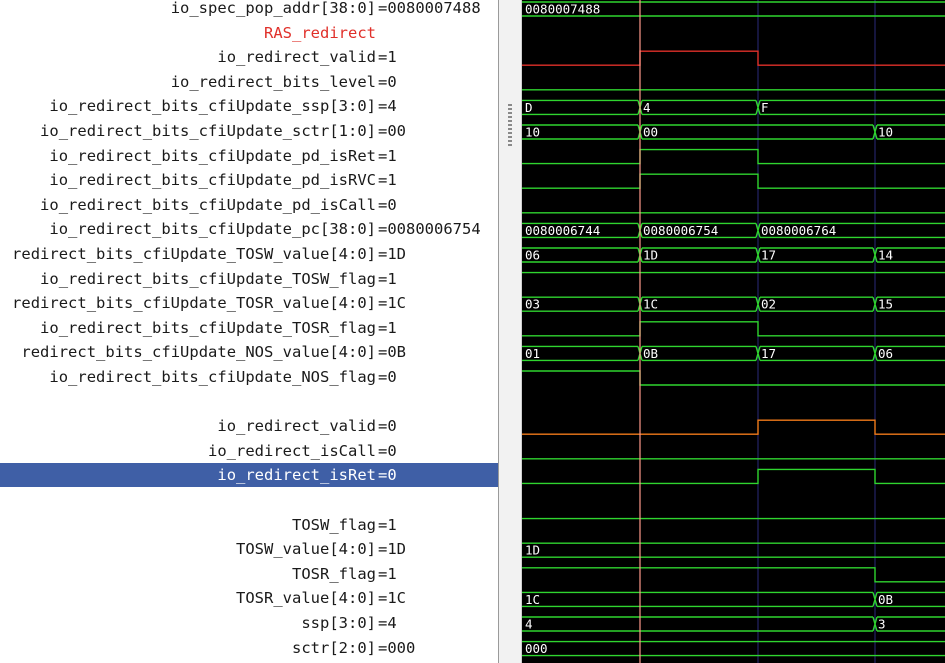 Image resolution: width=945 pixels, height=663 pixels. Describe the element at coordinates (768, 304) in the screenshot. I see `bus-value-label: 02` at that location.